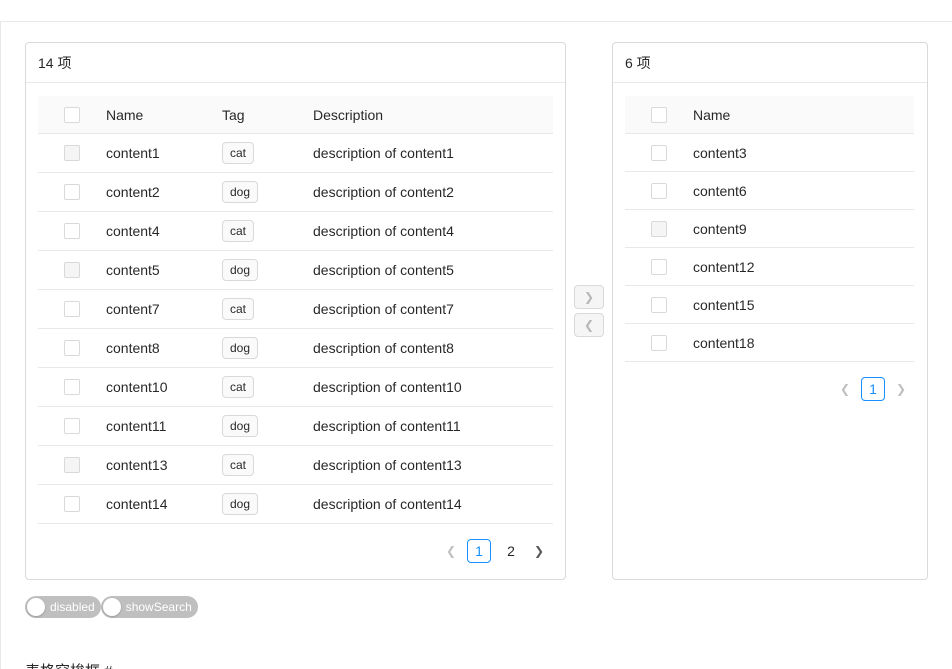 The image size is (952, 669). Describe the element at coordinates (295, 504) in the screenshot. I see `table-row: content14 dog description of content14` at that location.